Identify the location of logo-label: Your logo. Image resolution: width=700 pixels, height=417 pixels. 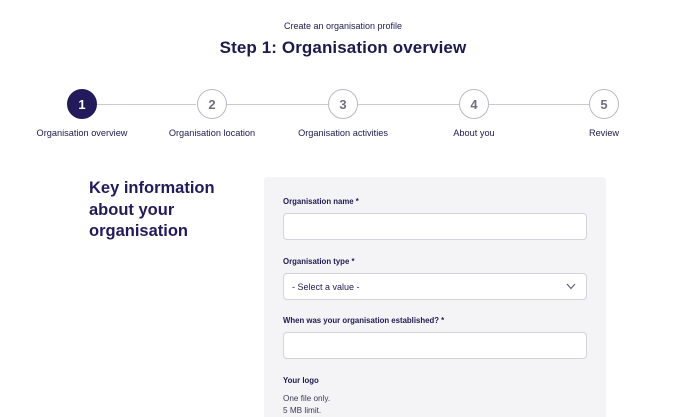
(301, 380).